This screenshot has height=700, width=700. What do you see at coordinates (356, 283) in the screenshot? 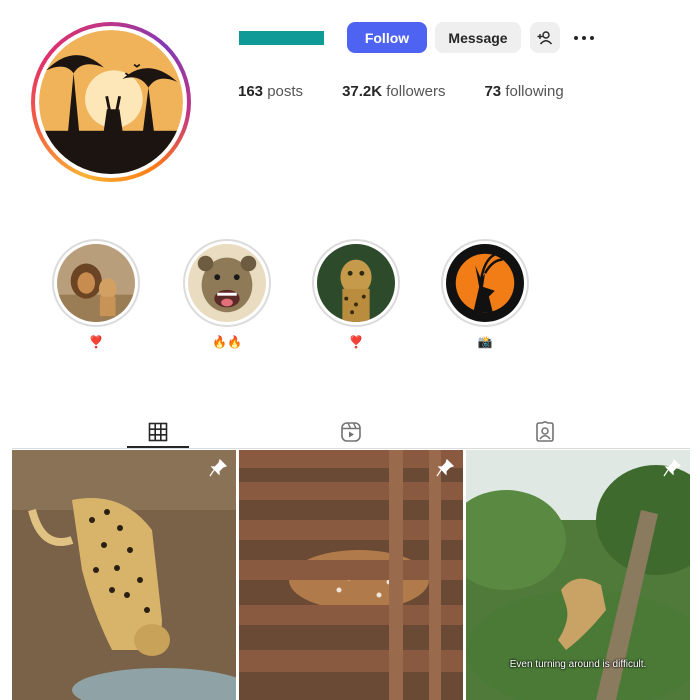
I see `leopard-photo-icon` at bounding box center [356, 283].